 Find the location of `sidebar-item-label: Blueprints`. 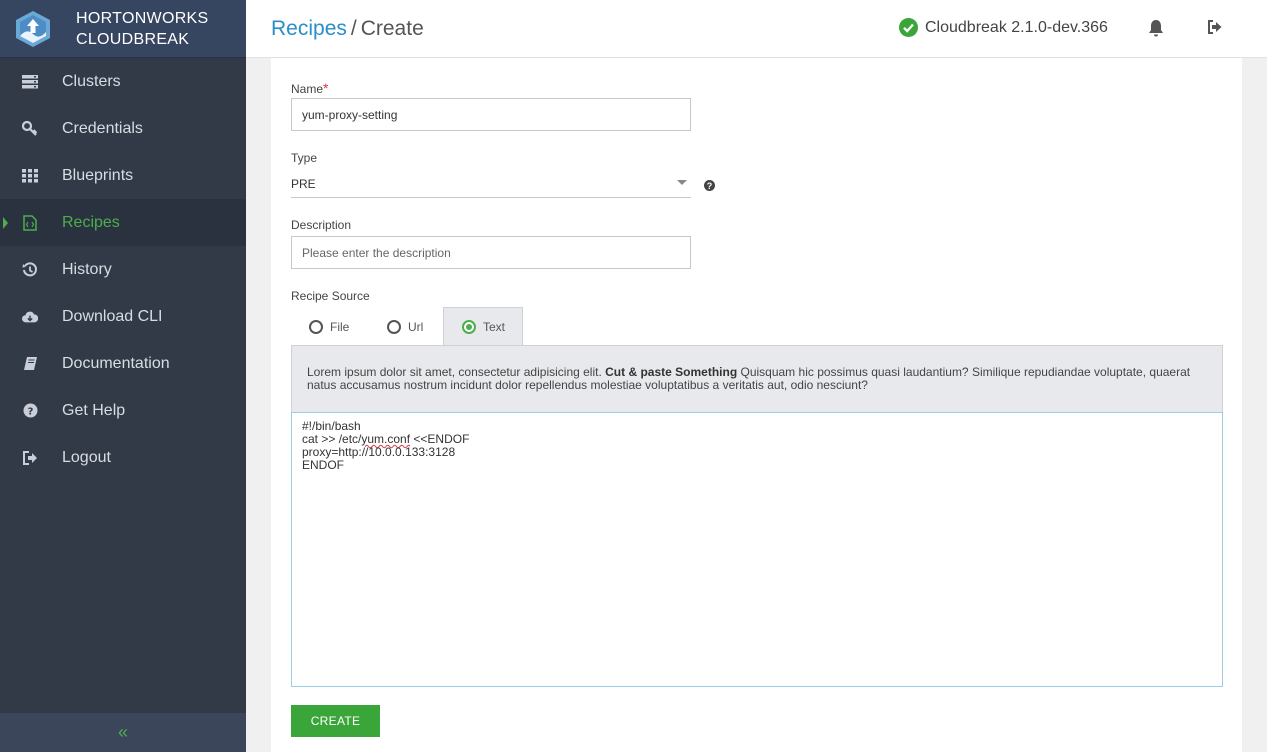

sidebar-item-label: Blueprints is located at coordinates (98, 175).